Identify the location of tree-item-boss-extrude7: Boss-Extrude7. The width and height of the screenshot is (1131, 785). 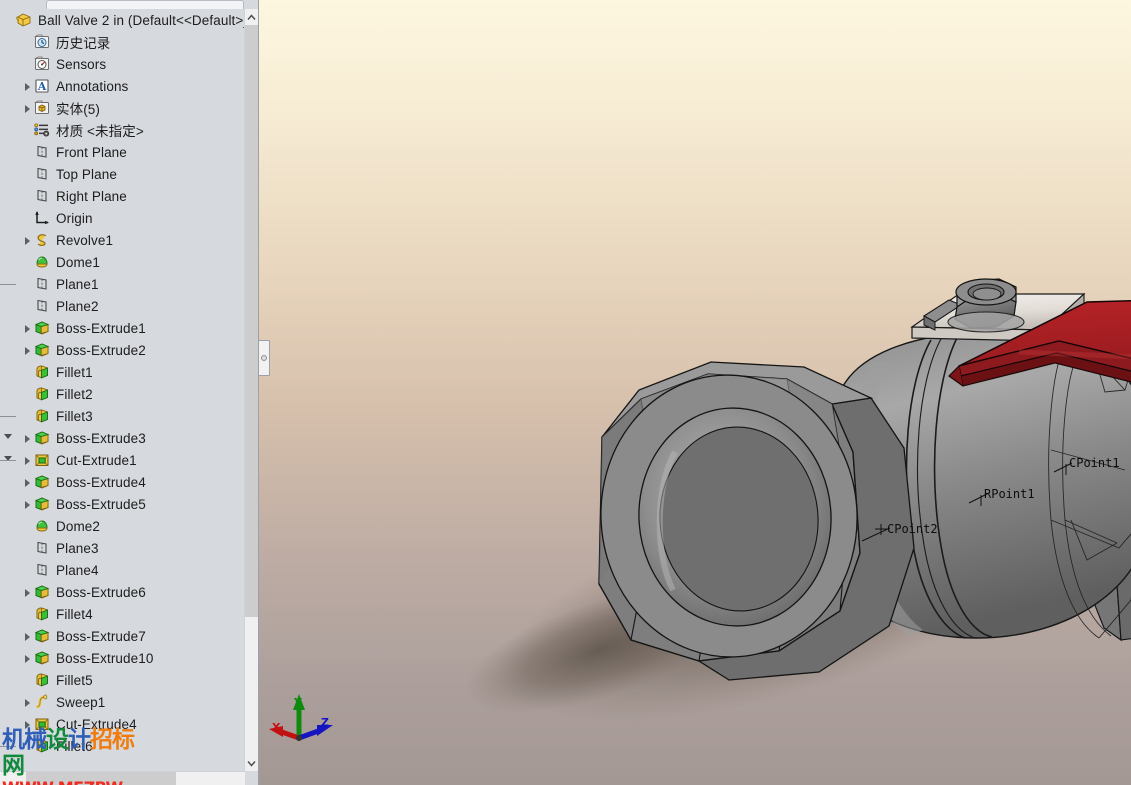
(122, 636).